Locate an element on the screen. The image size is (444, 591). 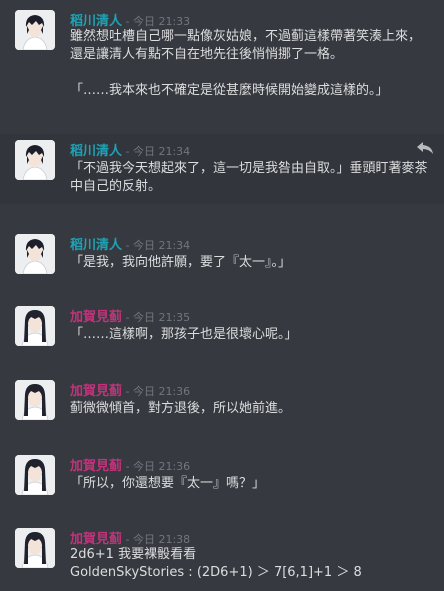
message-header: 加賀見蓟 - 今日 21:35 is located at coordinates (130, 315).